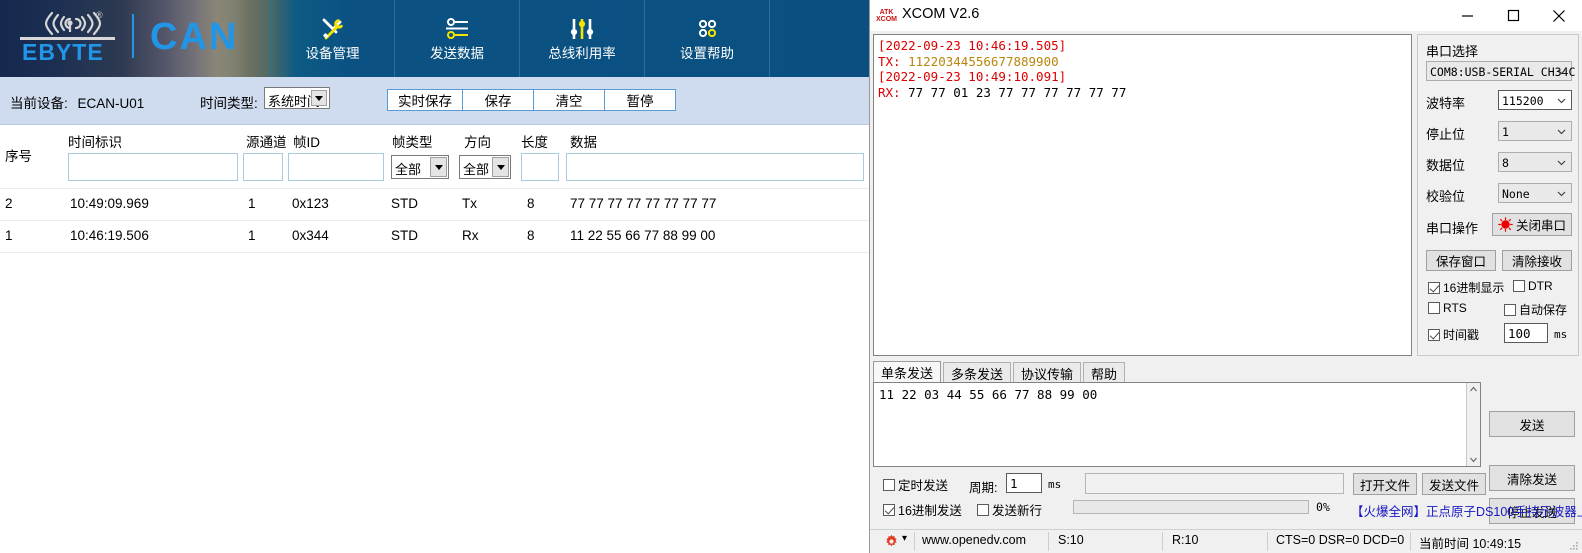 This screenshot has width=1582, height=553. What do you see at coordinates (907, 372) in the screenshot?
I see `tab-single-send: 单条发送` at bounding box center [907, 372].